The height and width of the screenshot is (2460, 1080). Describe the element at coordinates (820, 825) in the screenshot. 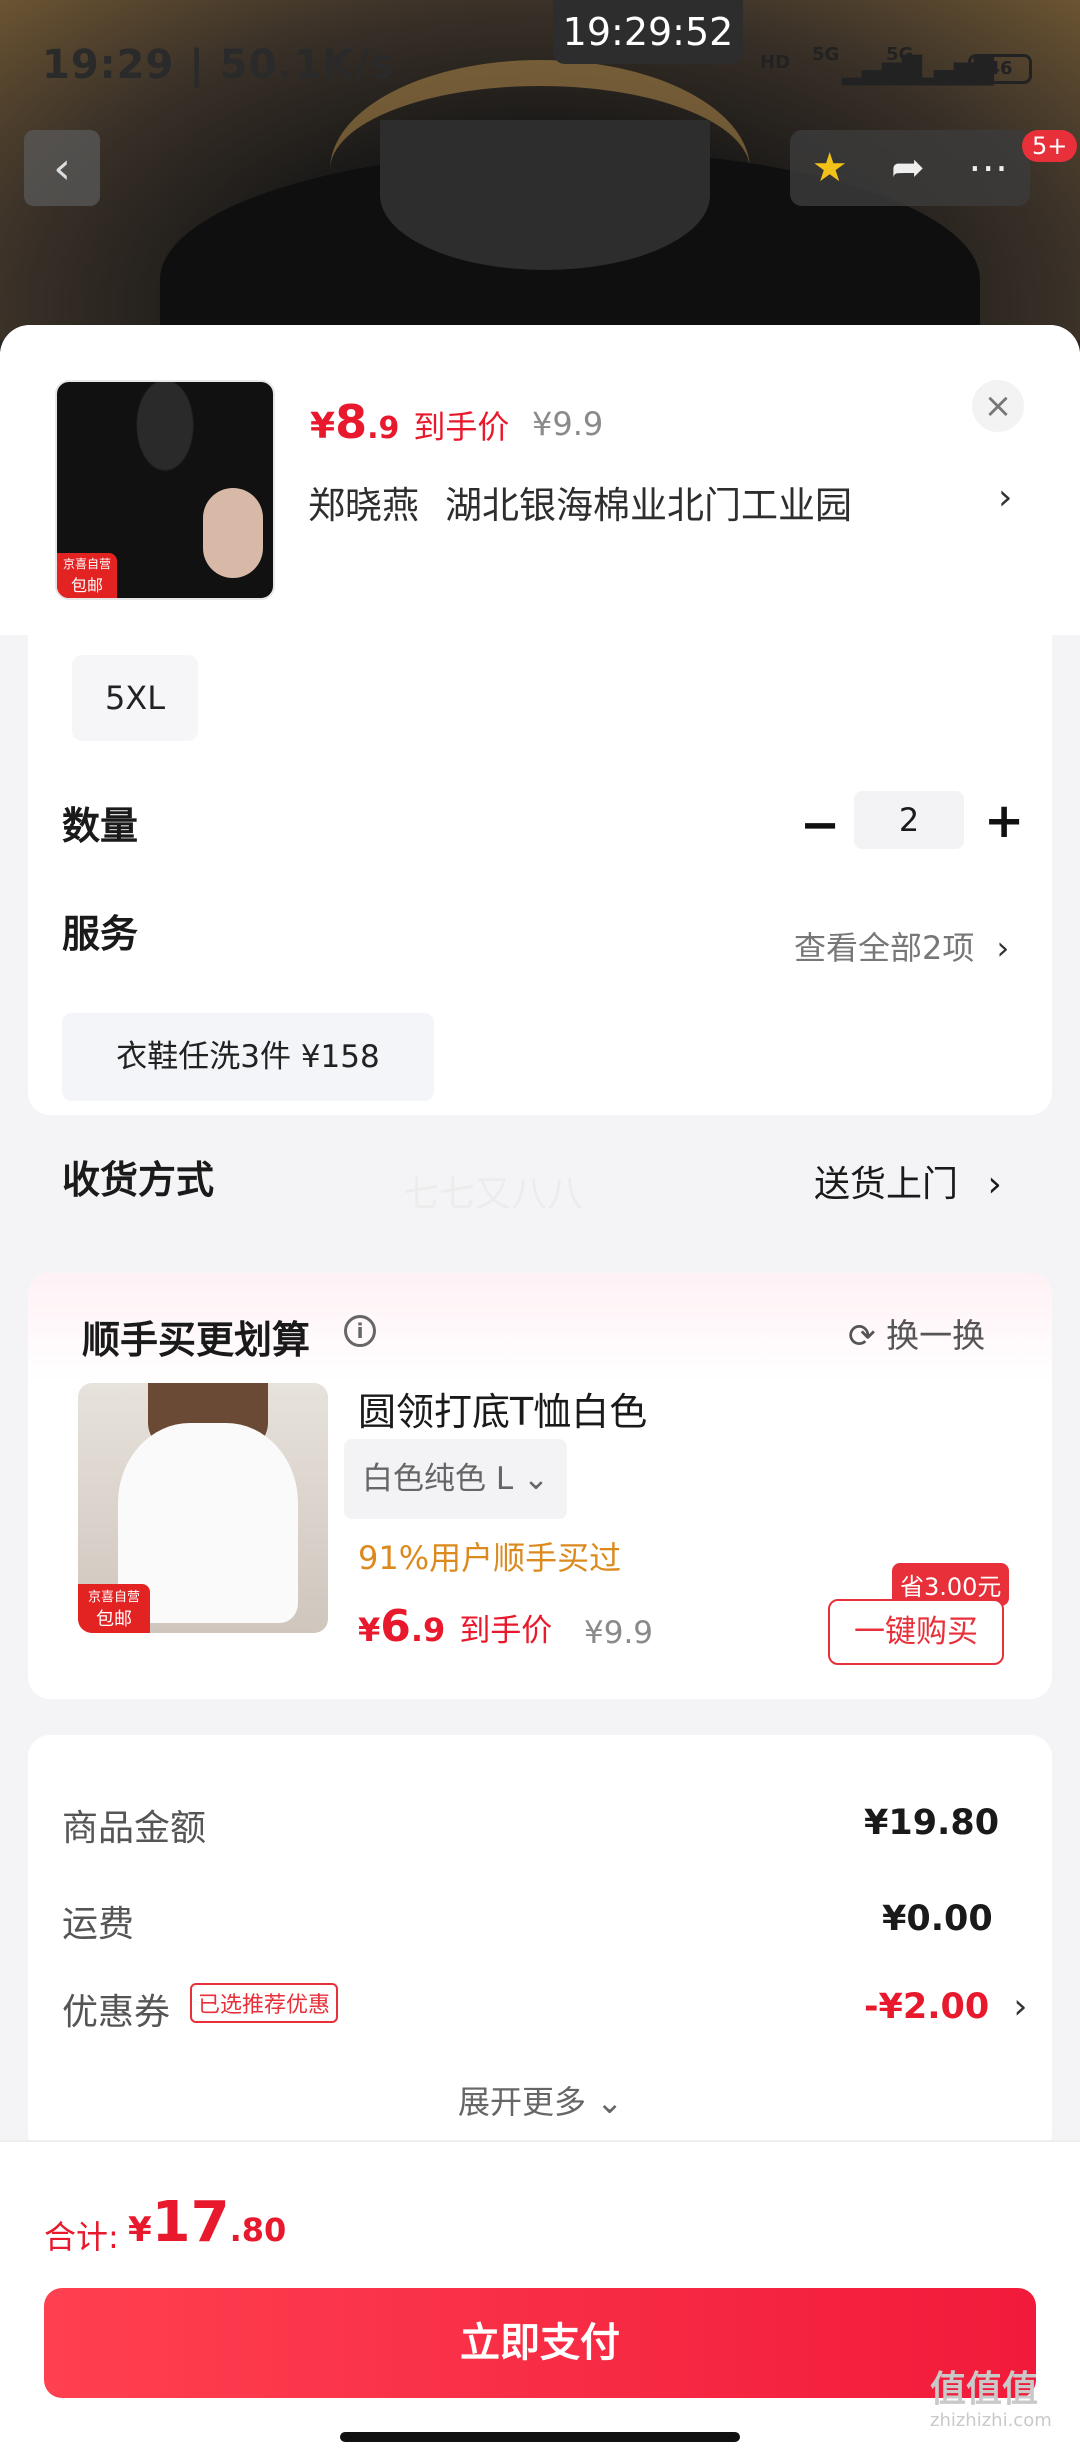

I see `quantity-decrease-button: −` at that location.